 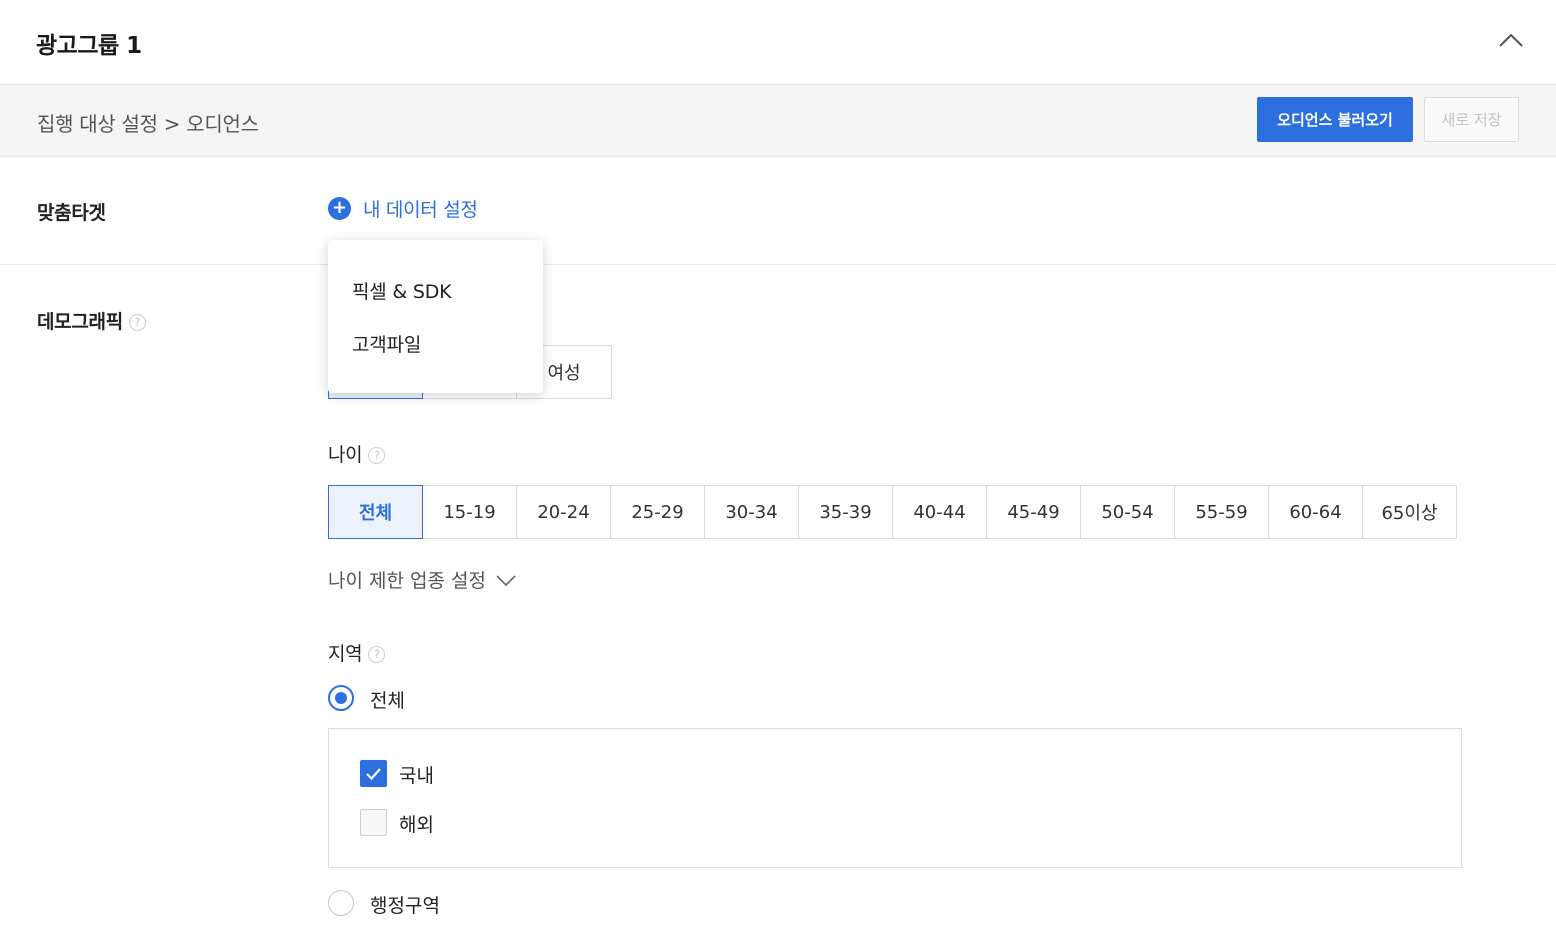 What do you see at coordinates (148, 124) in the screenshot?
I see `breadcrumb: 집행 대상 설정 > 오디언스` at bounding box center [148, 124].